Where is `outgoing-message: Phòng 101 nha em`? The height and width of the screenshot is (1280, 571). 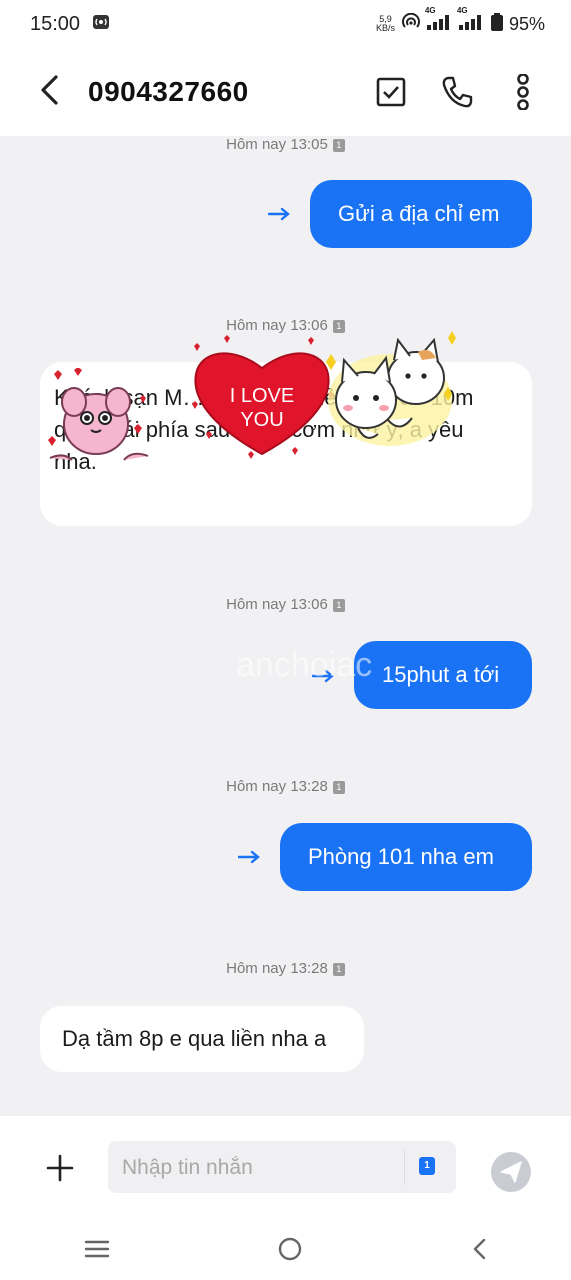
outgoing-message: Phòng 101 nha em is located at coordinates (406, 857).